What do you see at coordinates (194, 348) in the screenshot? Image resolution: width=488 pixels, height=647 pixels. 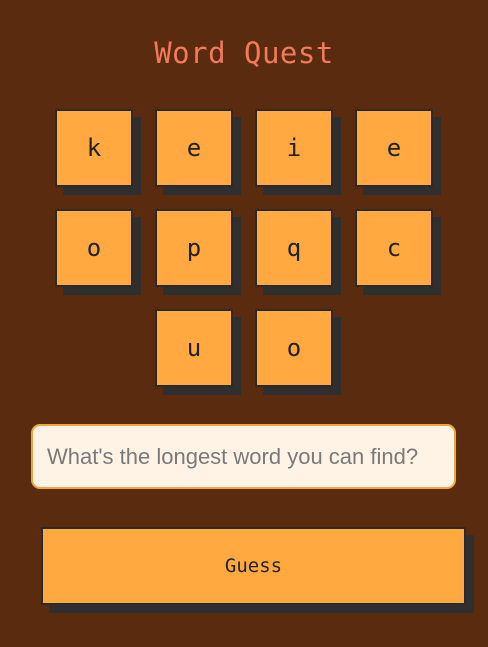 I see `letter-tile: u` at bounding box center [194, 348].